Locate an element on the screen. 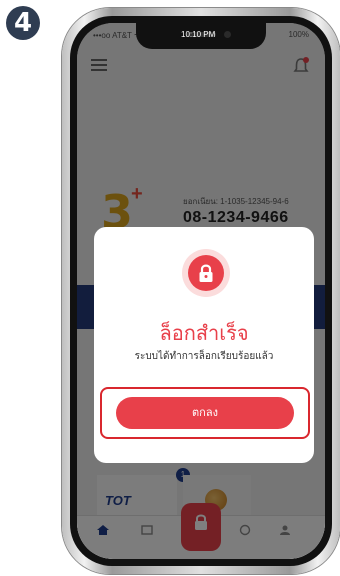 The height and width of the screenshot is (576, 340). lock-icon is located at coordinates (206, 273).